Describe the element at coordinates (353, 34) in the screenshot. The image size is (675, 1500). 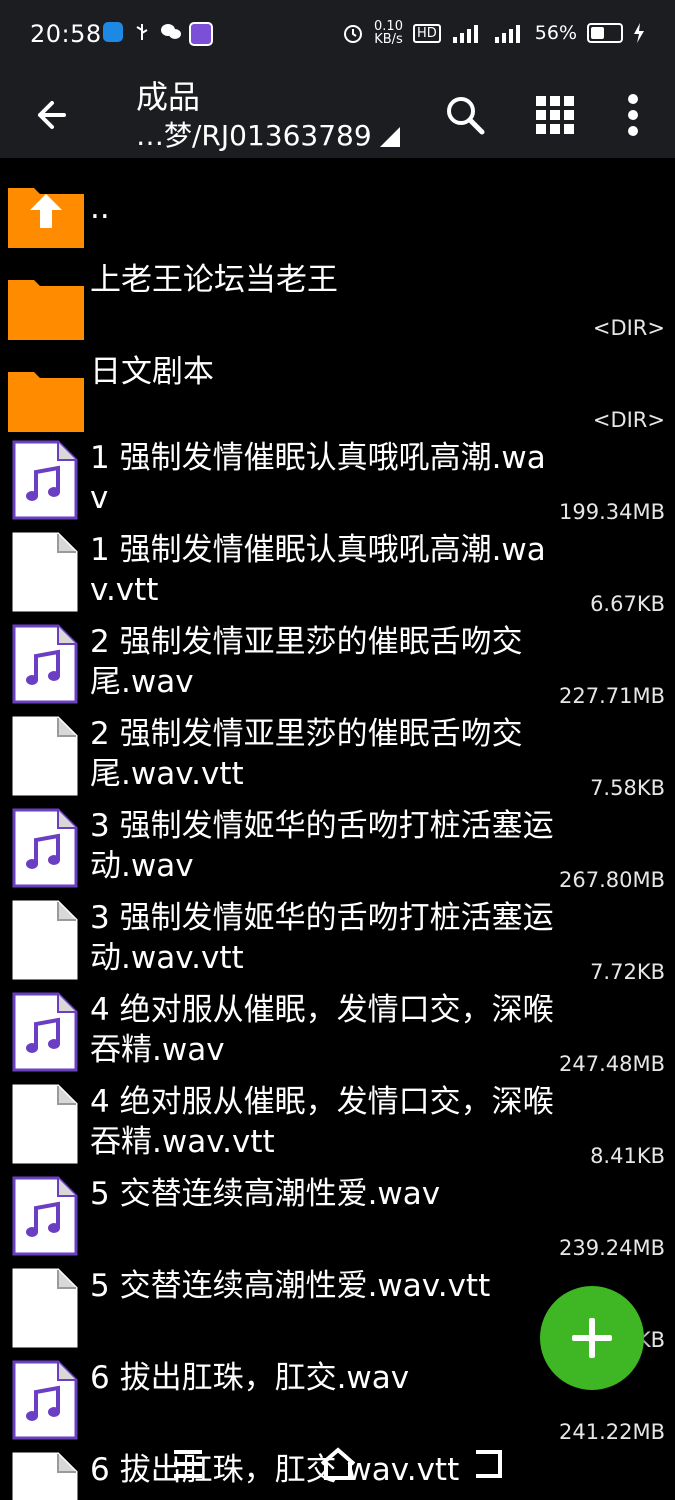
I see `alarm-icon` at that location.